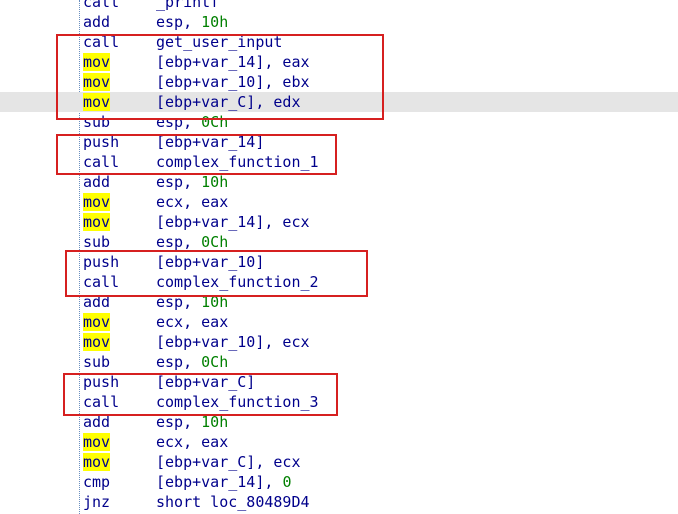 This screenshot has width=678, height=514. What do you see at coordinates (220, 77) in the screenshot?
I see `annotation-box-get-user-input` at bounding box center [220, 77].